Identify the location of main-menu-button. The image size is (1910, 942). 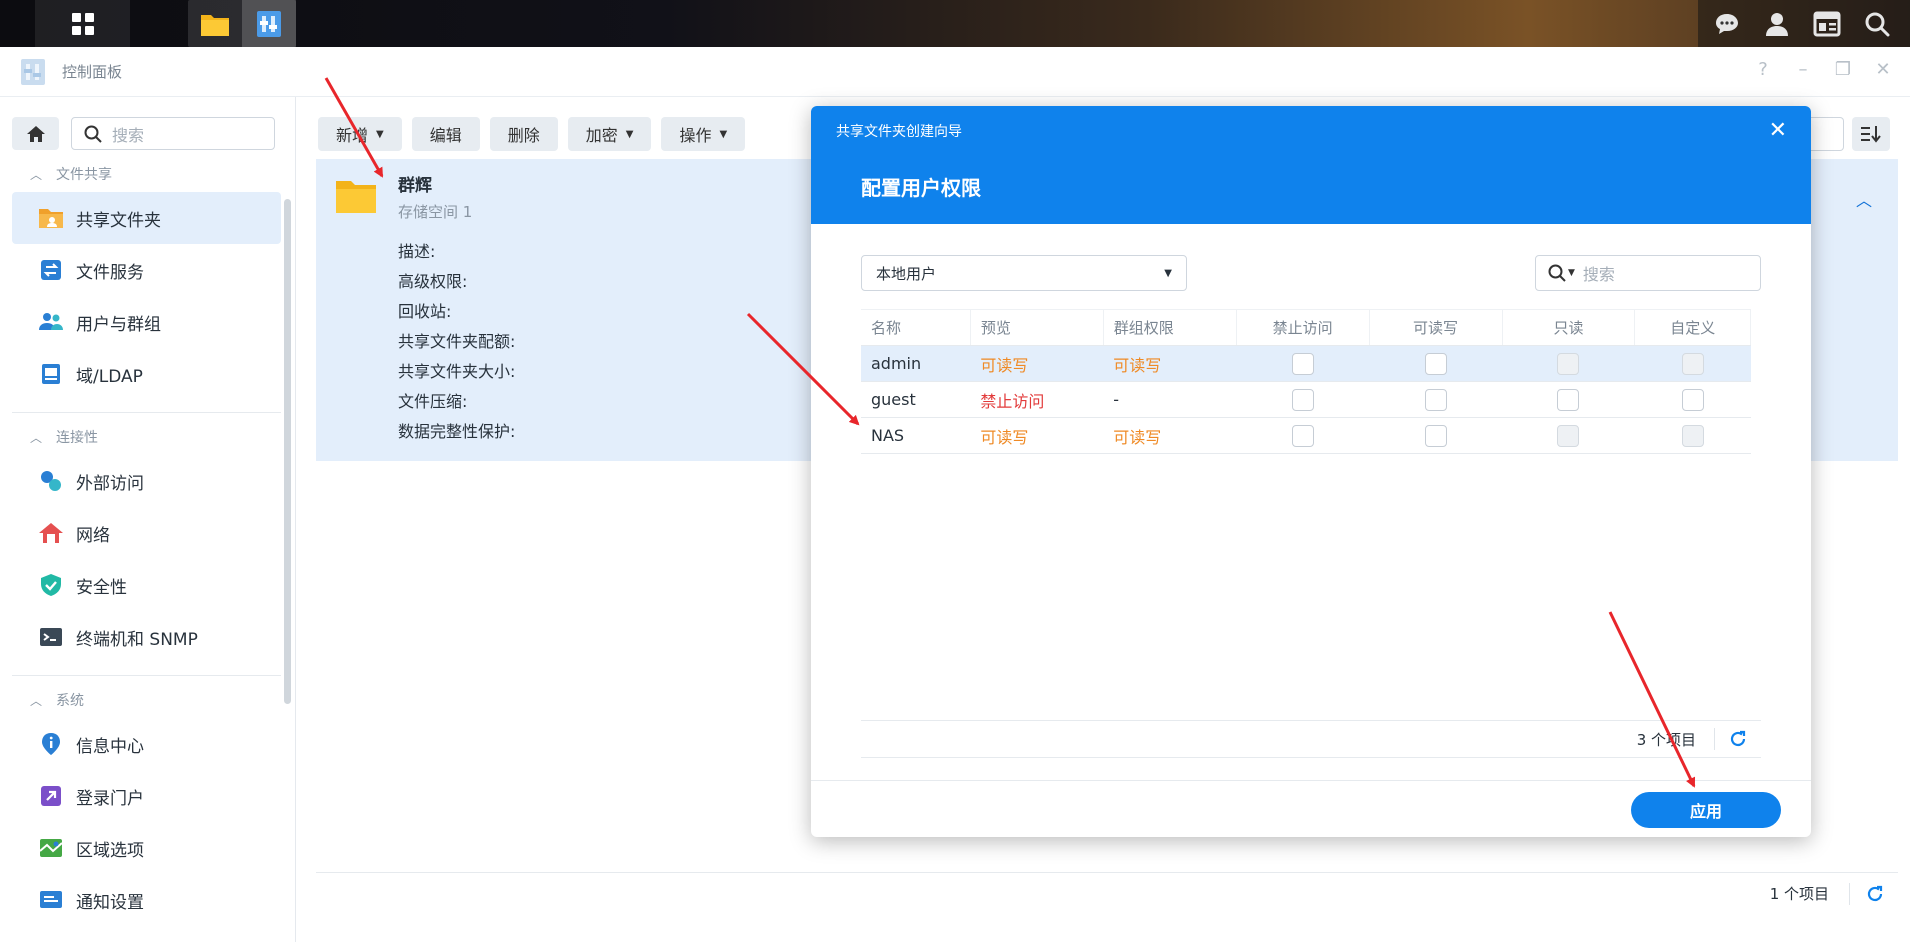
(82, 23).